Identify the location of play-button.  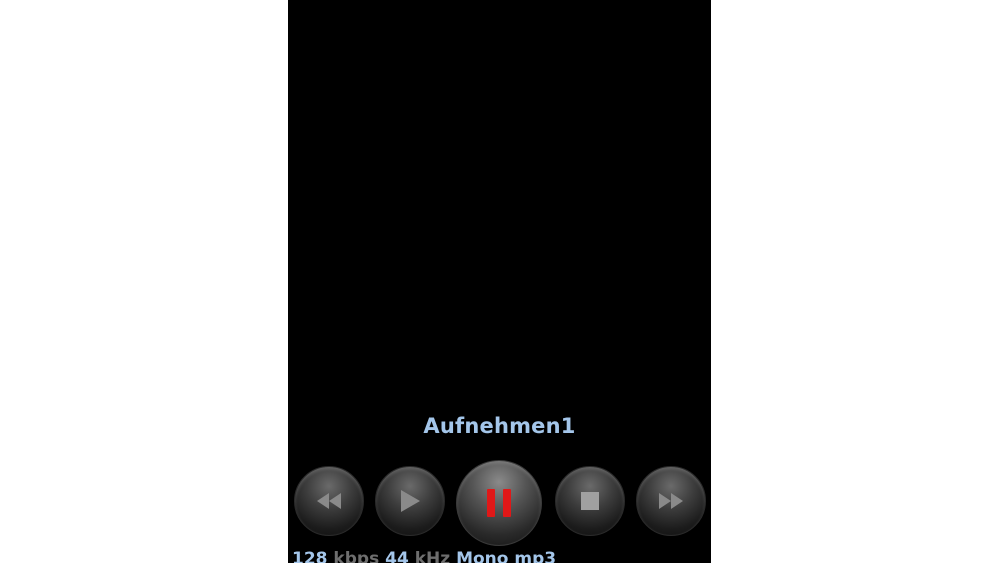
(410, 501).